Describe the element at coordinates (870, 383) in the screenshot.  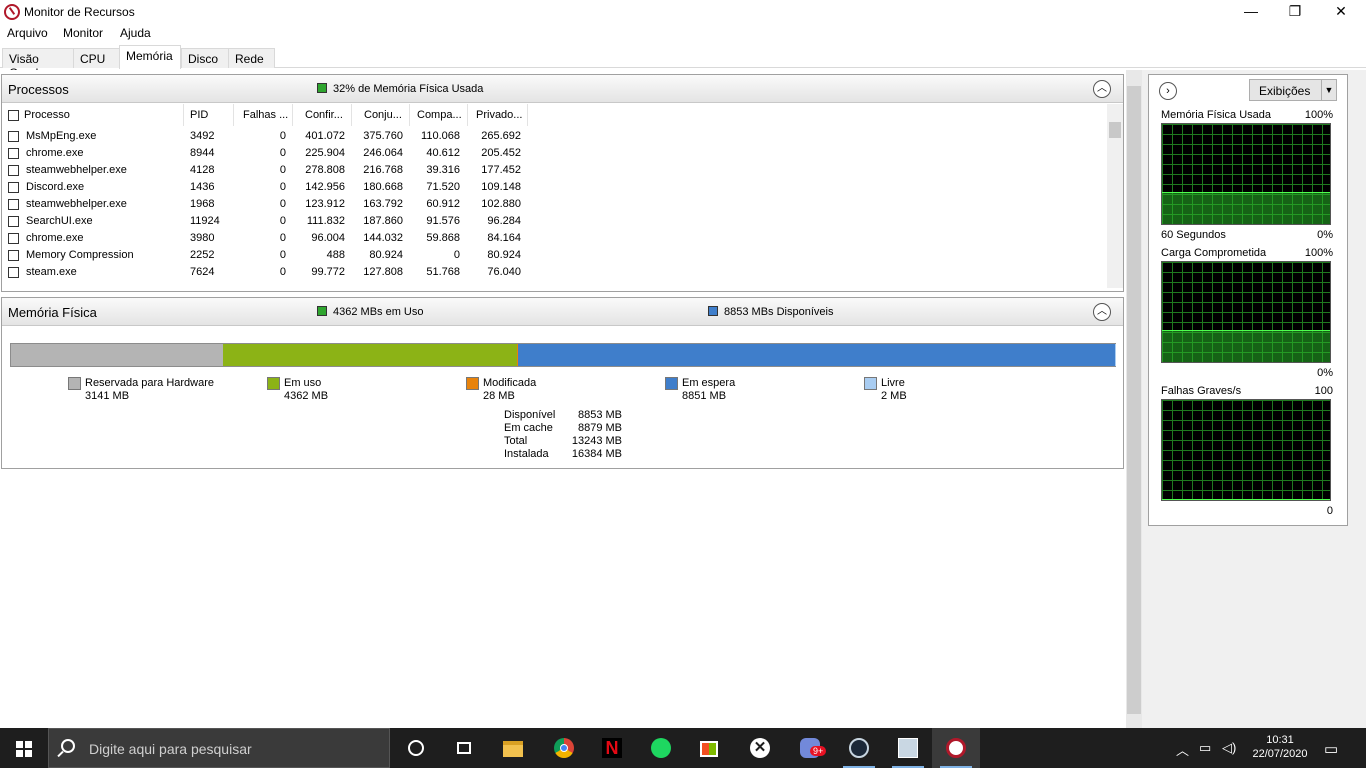
I see `legend-swatch` at that location.